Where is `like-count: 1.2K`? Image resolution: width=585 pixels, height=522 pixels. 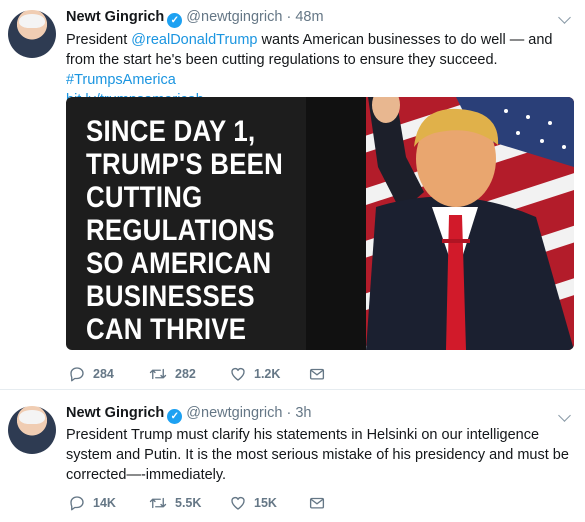
like-count: 1.2K is located at coordinates (267, 374).